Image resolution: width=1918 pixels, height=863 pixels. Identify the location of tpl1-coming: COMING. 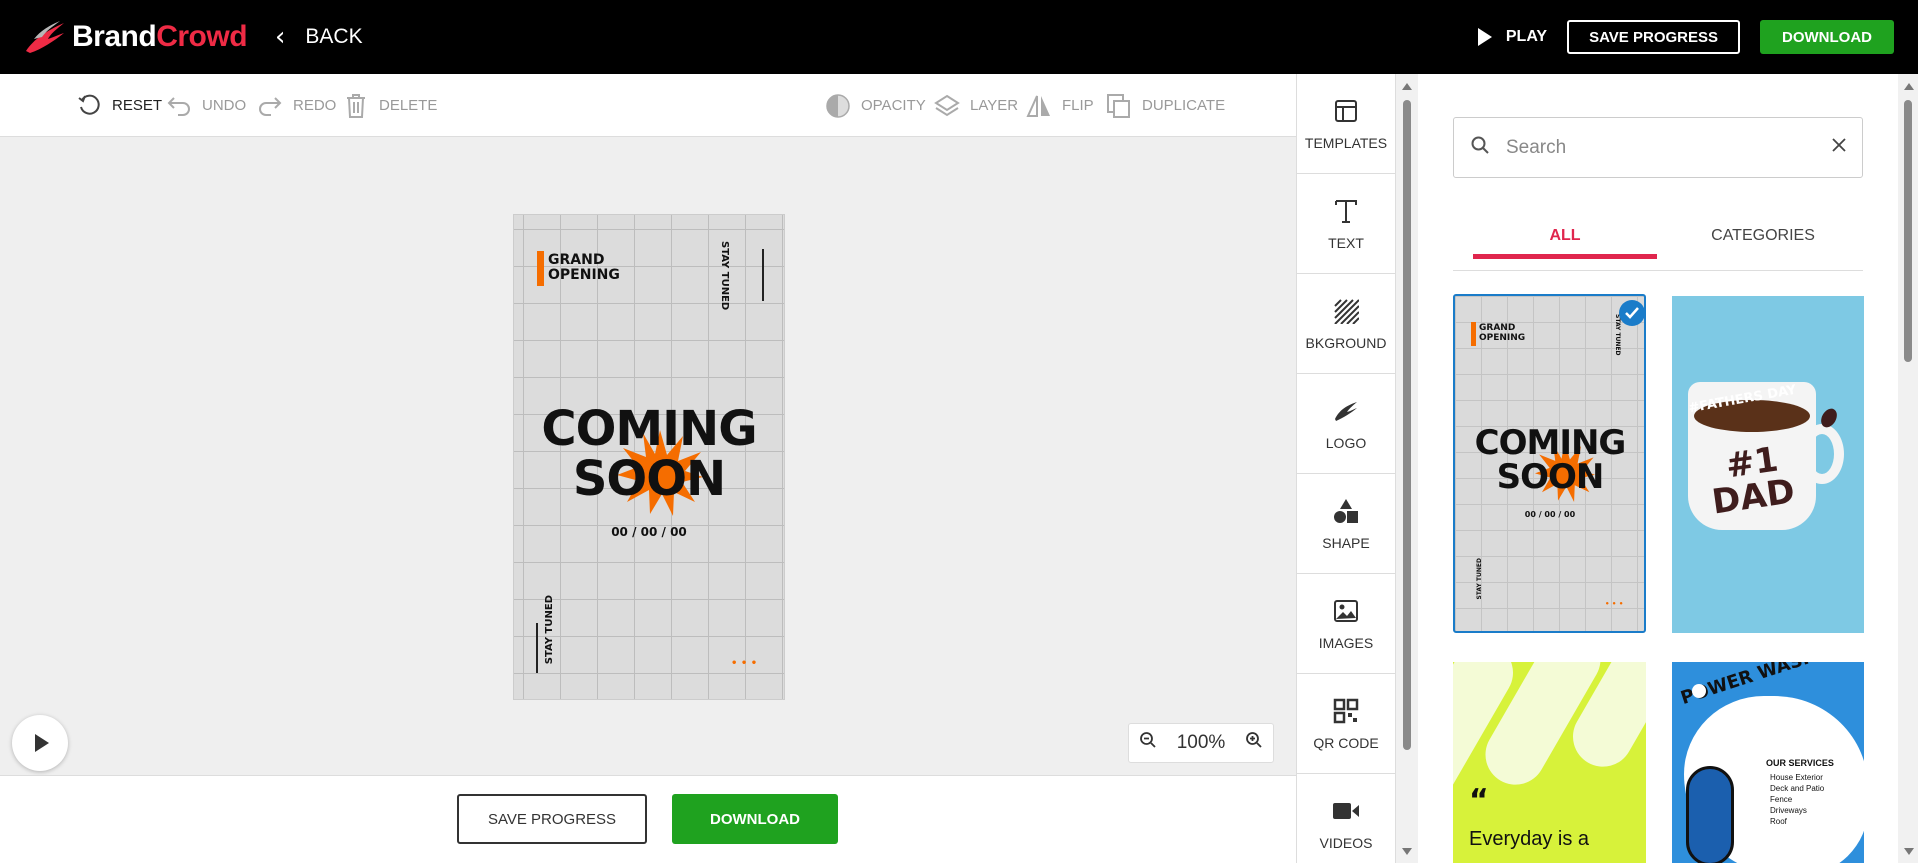
(1550, 443).